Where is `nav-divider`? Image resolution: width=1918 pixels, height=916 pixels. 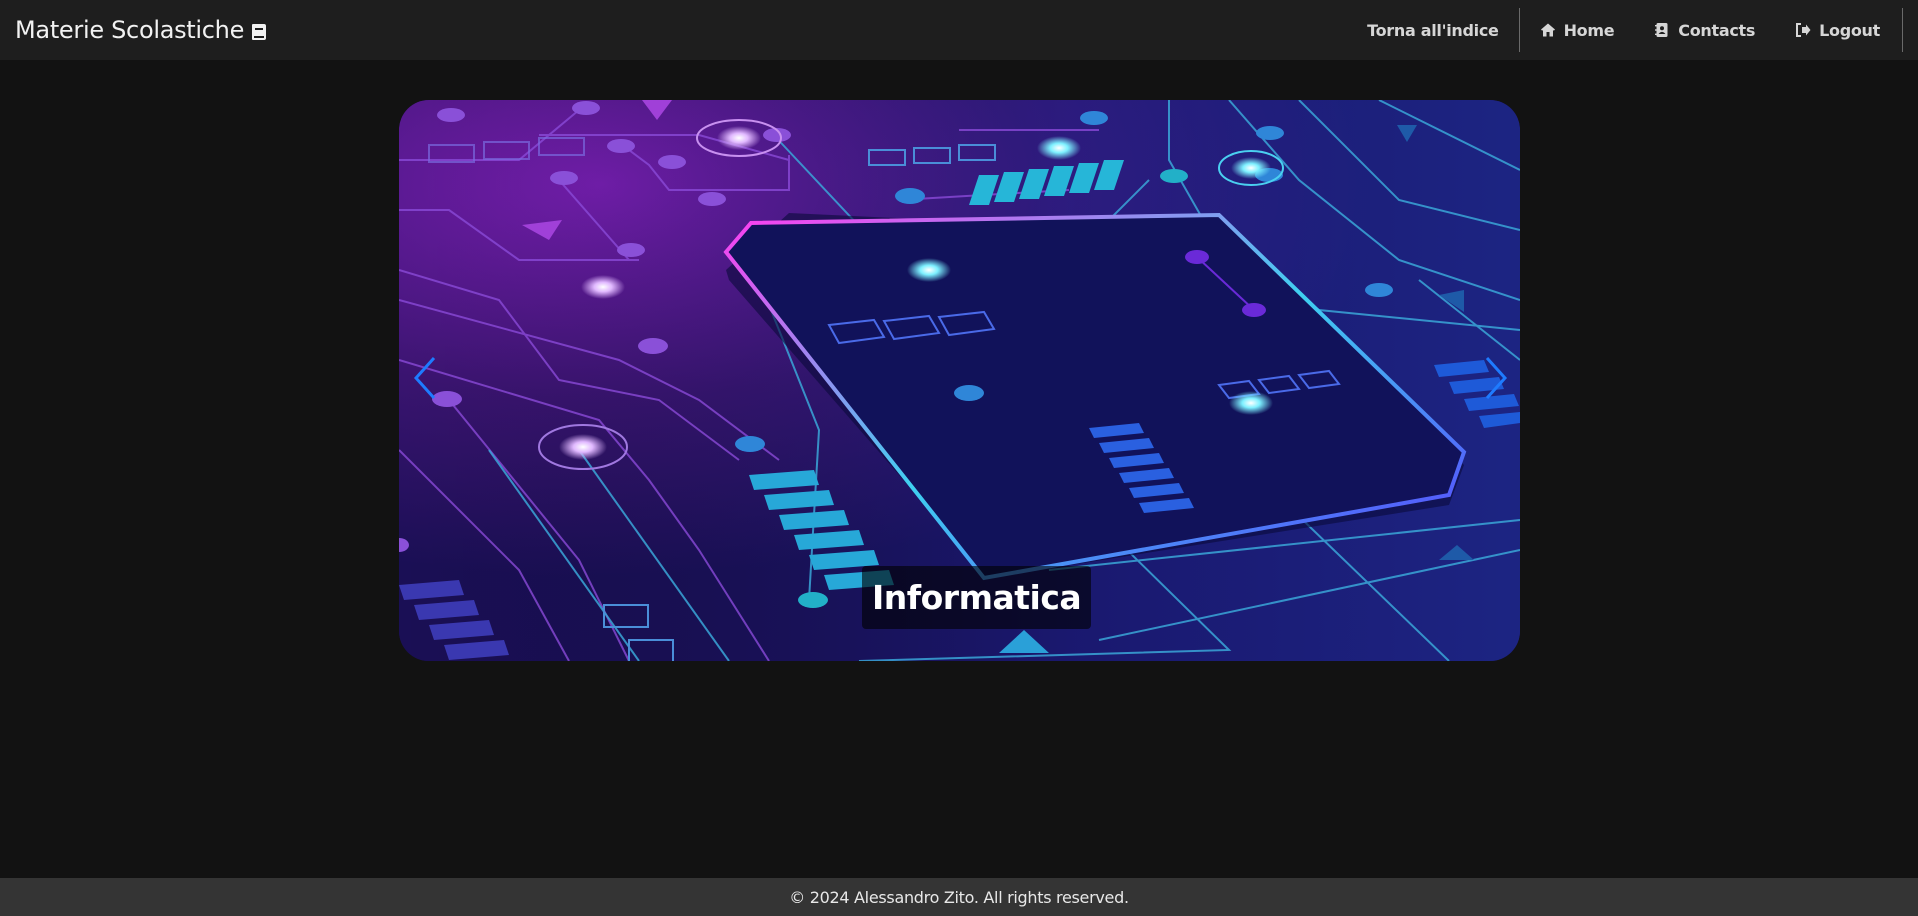
nav-divider is located at coordinates (1902, 30).